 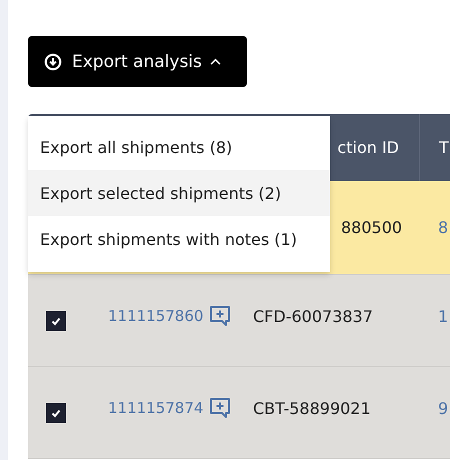 What do you see at coordinates (179, 193) in the screenshot?
I see `menu-item: Export selected shipments (2)` at bounding box center [179, 193].